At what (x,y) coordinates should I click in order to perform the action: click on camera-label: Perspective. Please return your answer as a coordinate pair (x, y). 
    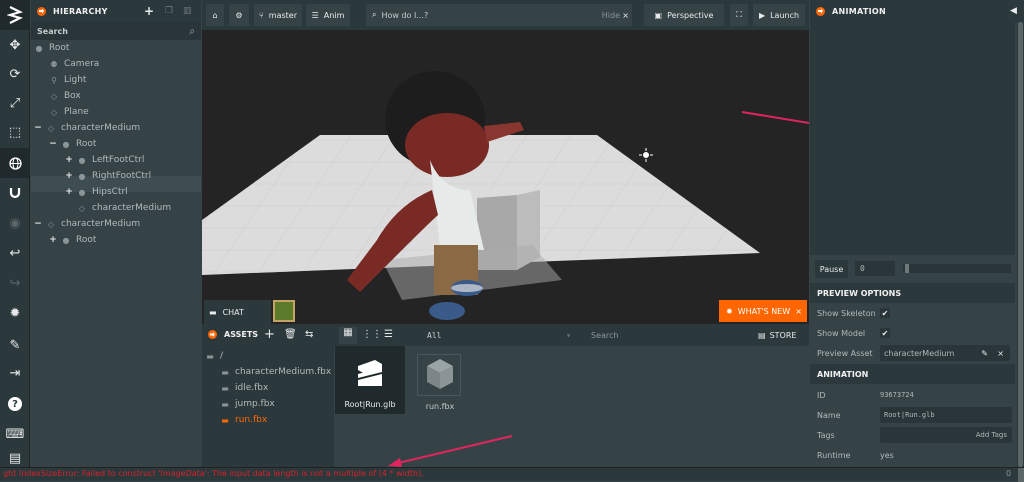
    Looking at the image, I should click on (690, 15).